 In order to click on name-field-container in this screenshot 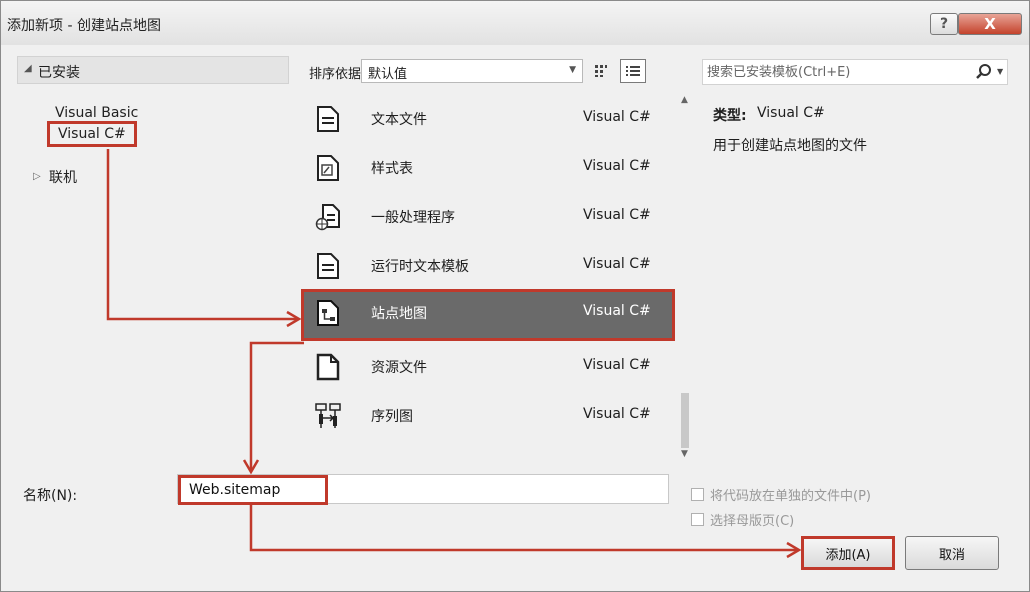, I will do `click(423, 489)`.